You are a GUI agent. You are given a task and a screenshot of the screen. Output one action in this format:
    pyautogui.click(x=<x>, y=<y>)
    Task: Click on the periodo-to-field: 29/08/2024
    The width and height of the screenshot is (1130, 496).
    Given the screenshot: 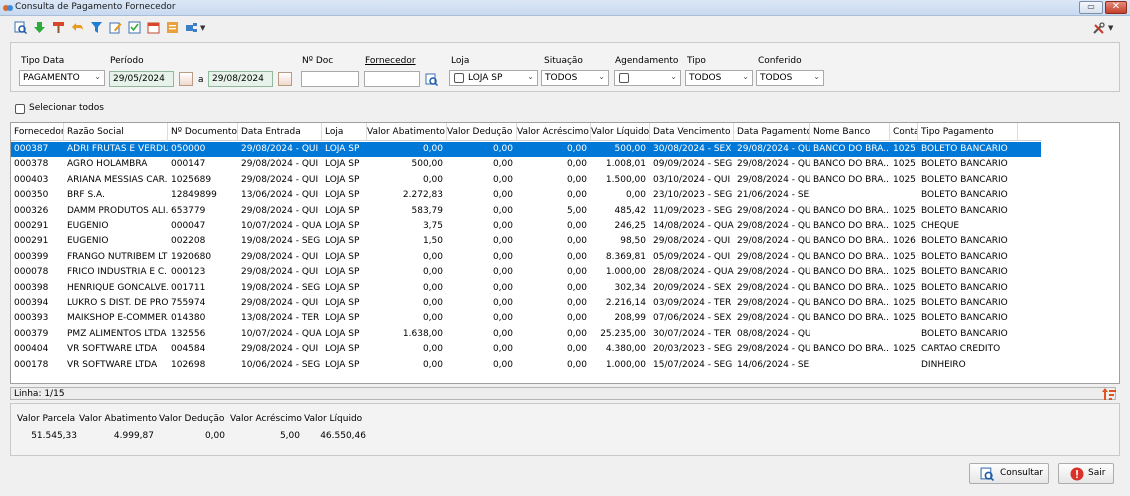 What is the action you would take?
    pyautogui.click(x=240, y=79)
    